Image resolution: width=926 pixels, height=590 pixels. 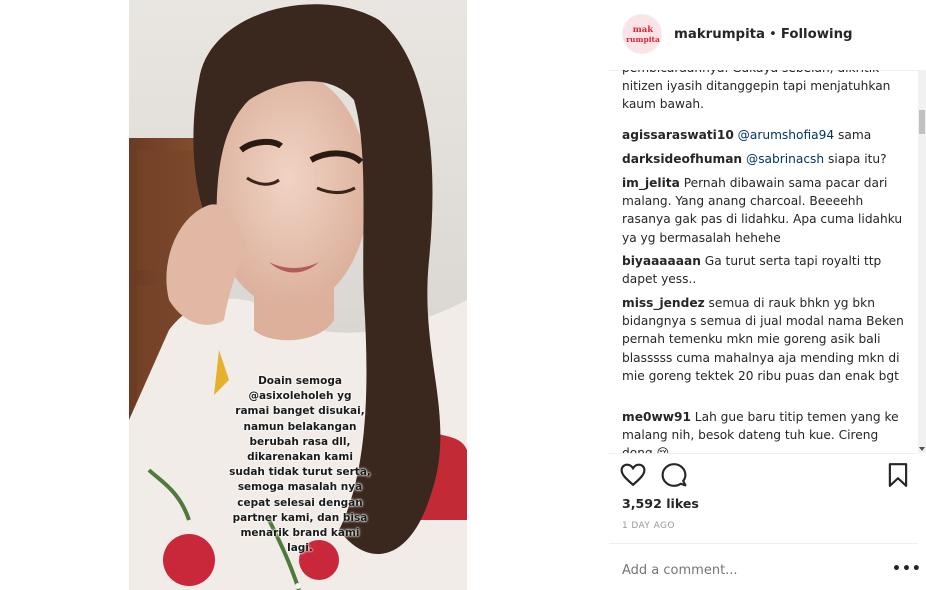 What do you see at coordinates (922, 449) in the screenshot?
I see `scroll-down-arrow-icon` at bounding box center [922, 449].